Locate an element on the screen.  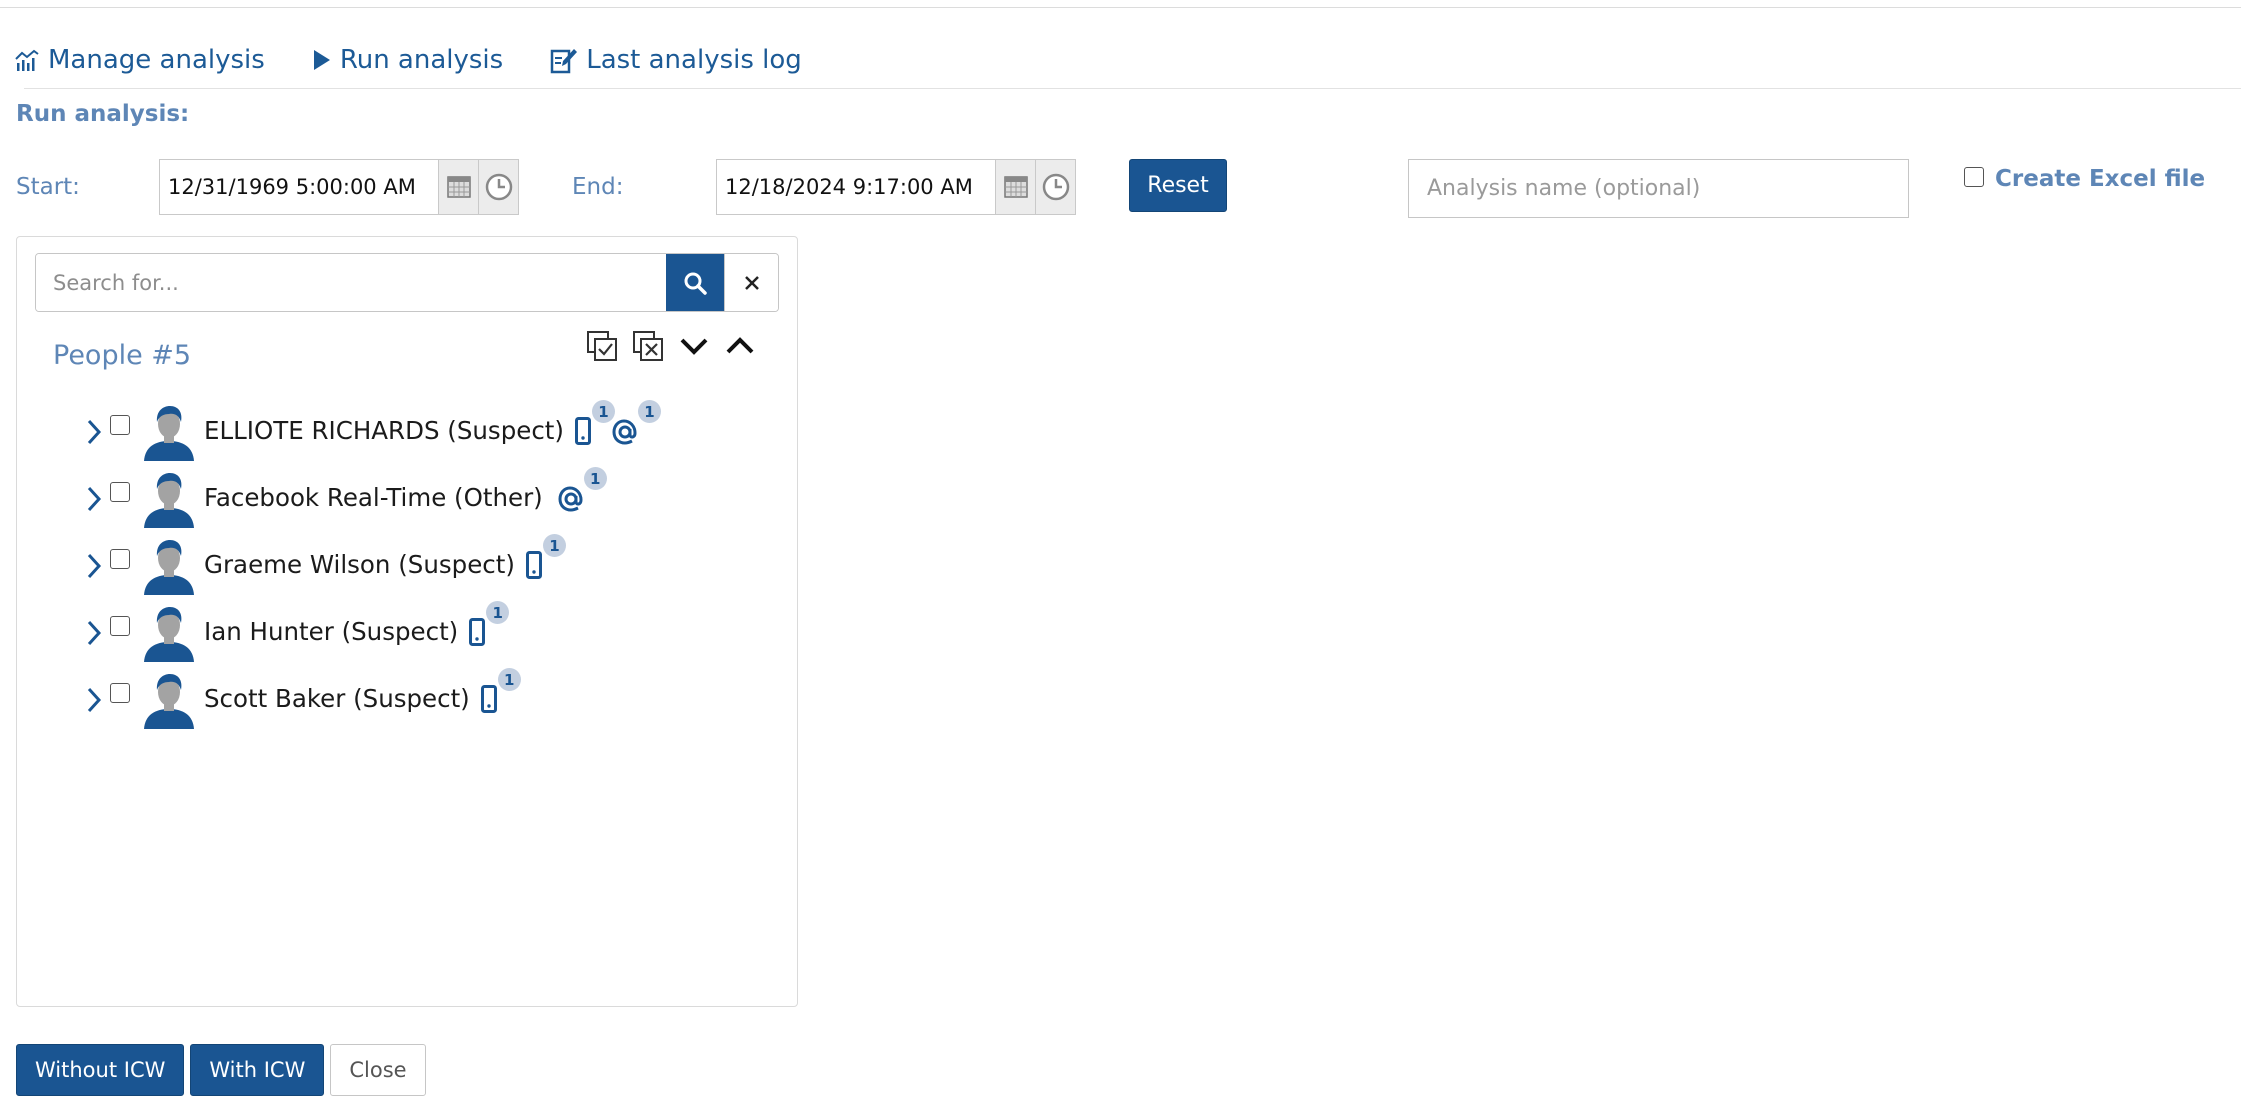
person-name-wrap: Facebook Real-Time (Other) 1 is located at coordinates (405, 489).